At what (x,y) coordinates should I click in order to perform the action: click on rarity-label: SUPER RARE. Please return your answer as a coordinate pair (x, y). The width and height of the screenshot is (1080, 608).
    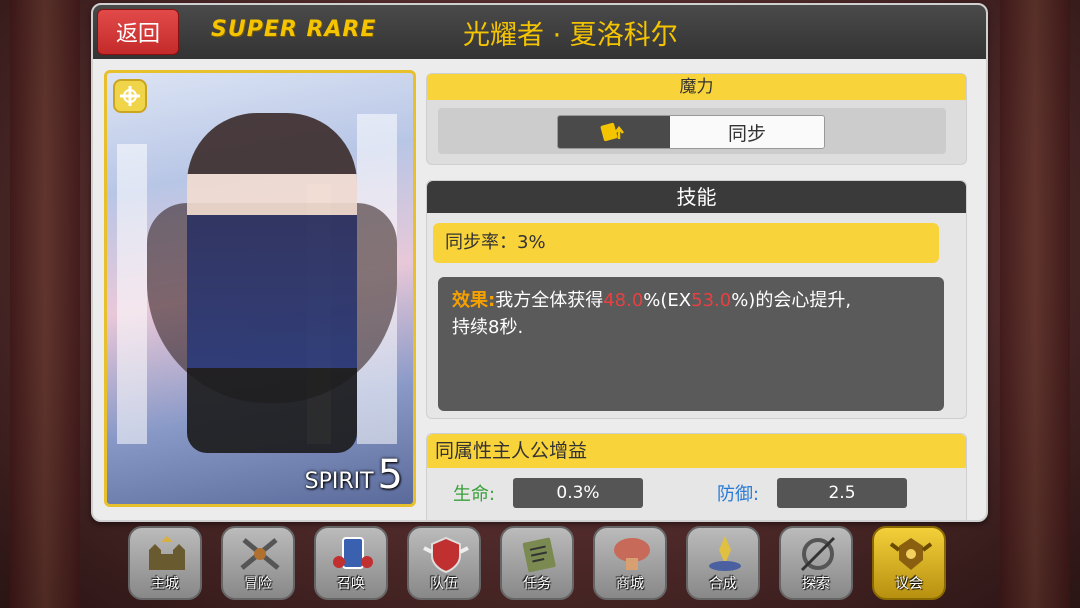
    Looking at the image, I should click on (294, 29).